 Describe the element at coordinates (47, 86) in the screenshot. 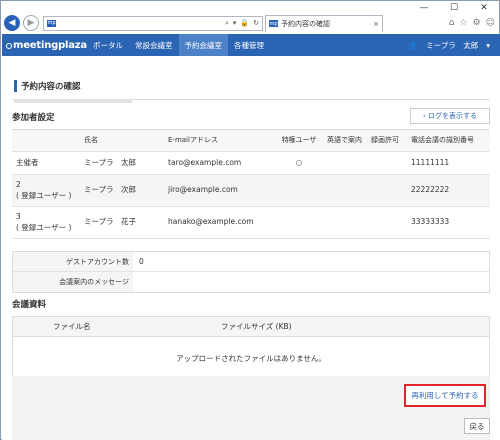

I see `page-title: 予約内容の確認` at that location.